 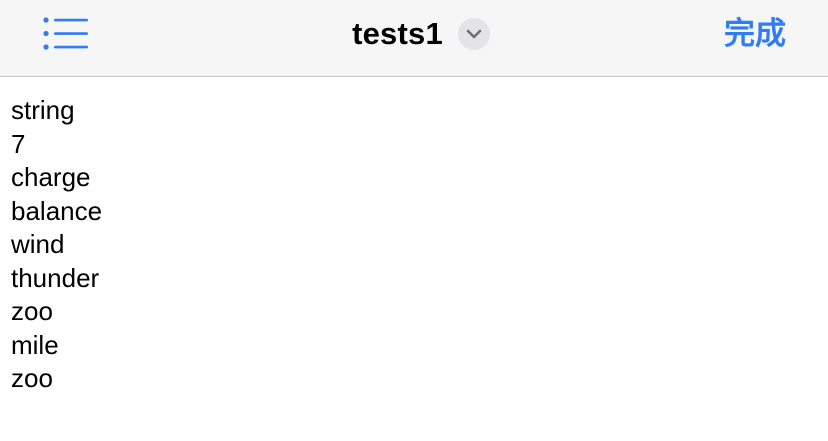 I want to click on title-menu-button: tests1, so click(x=421, y=34).